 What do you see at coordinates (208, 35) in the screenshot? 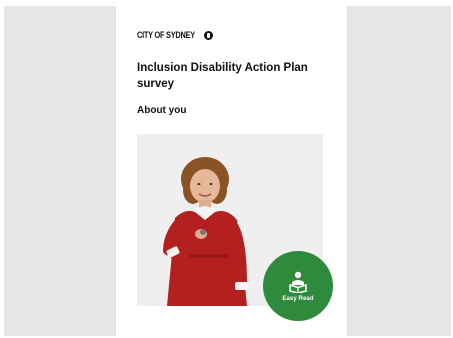
I see `logo-mark-icon` at bounding box center [208, 35].